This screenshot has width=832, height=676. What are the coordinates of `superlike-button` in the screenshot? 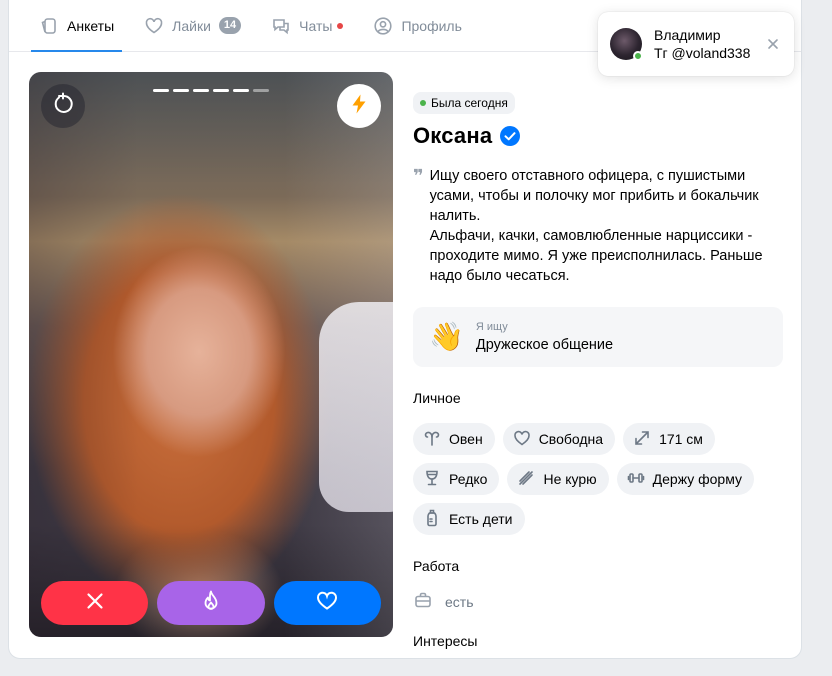 It's located at (211, 603).